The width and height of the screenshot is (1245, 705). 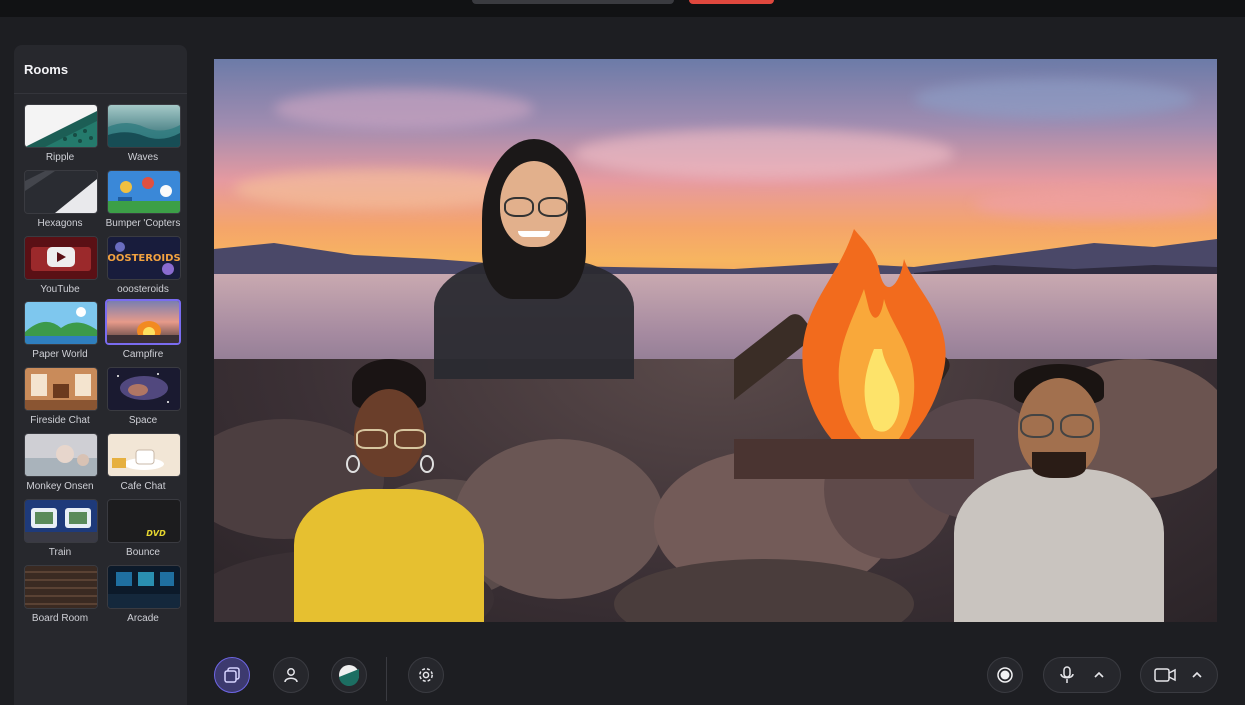 I want to click on top-bar, so click(x=622, y=8).